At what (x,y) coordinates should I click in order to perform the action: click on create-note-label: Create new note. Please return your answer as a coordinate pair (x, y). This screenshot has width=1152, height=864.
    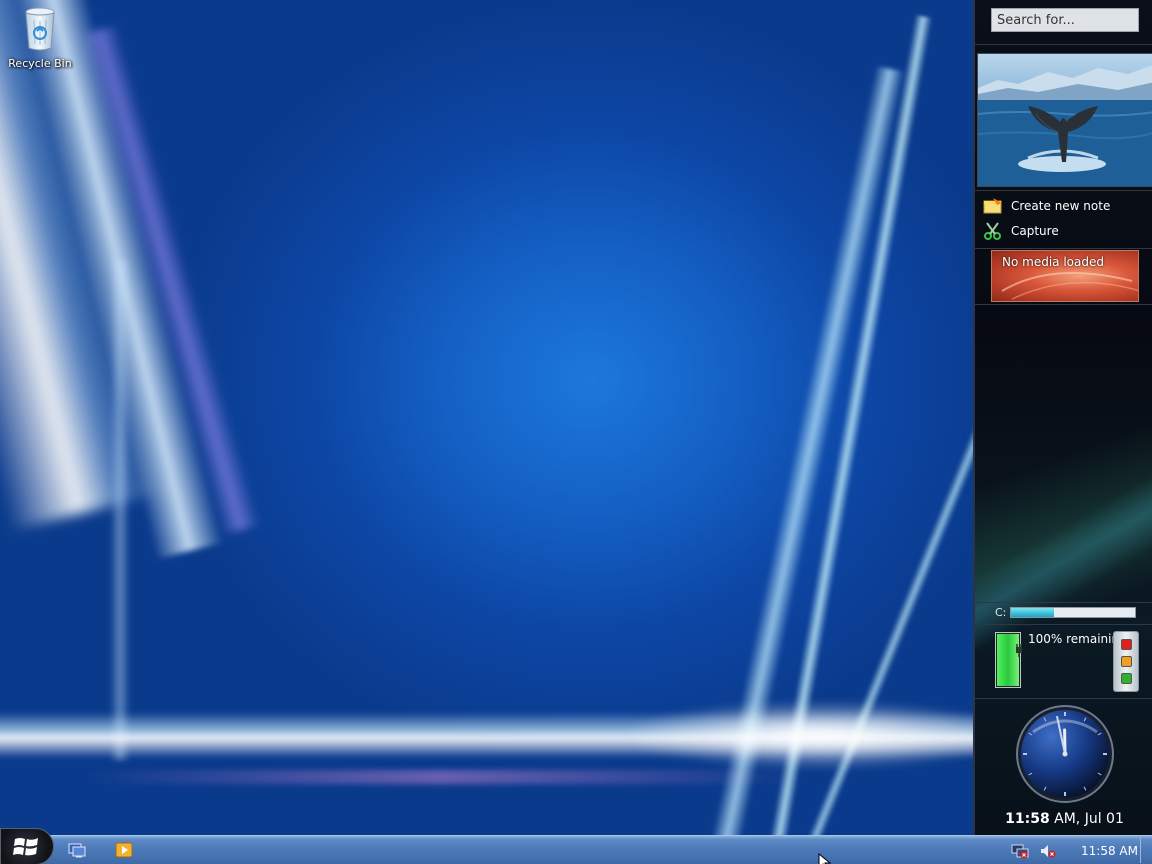
    Looking at the image, I should click on (1061, 206).